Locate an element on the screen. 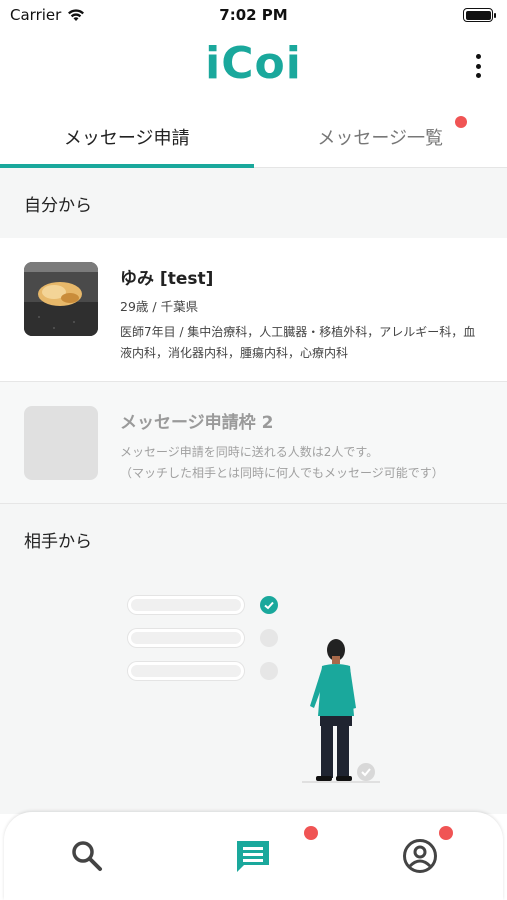  slot-title: メッセージ申請枠 2 is located at coordinates (197, 423).